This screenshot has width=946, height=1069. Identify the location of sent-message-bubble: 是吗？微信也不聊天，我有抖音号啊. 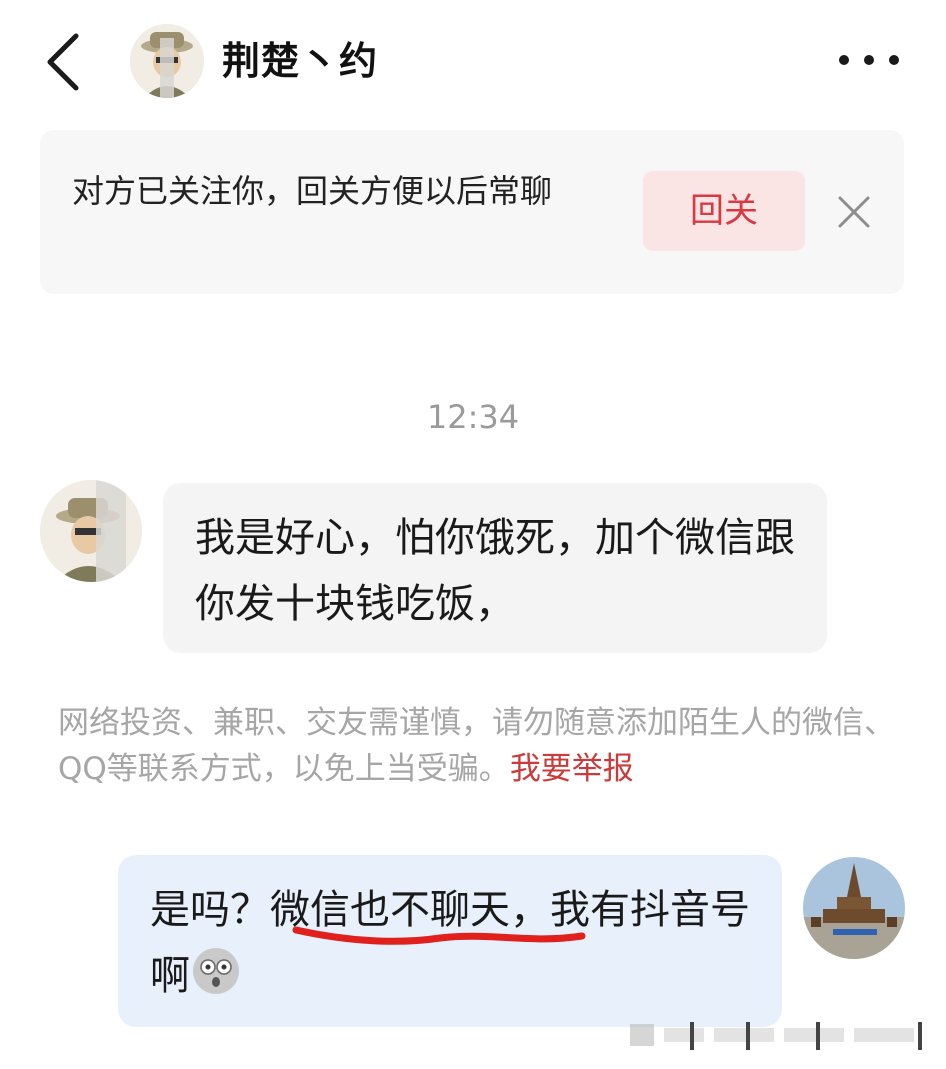
(450, 941).